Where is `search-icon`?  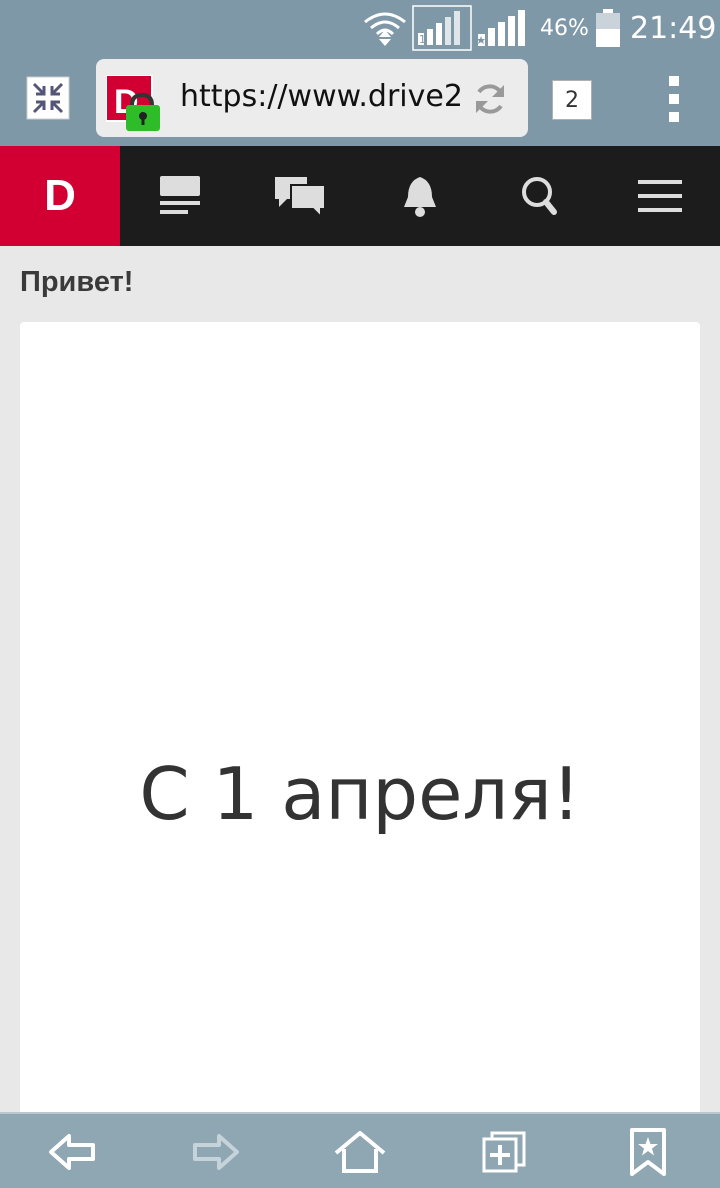
search-icon is located at coordinates (540, 196).